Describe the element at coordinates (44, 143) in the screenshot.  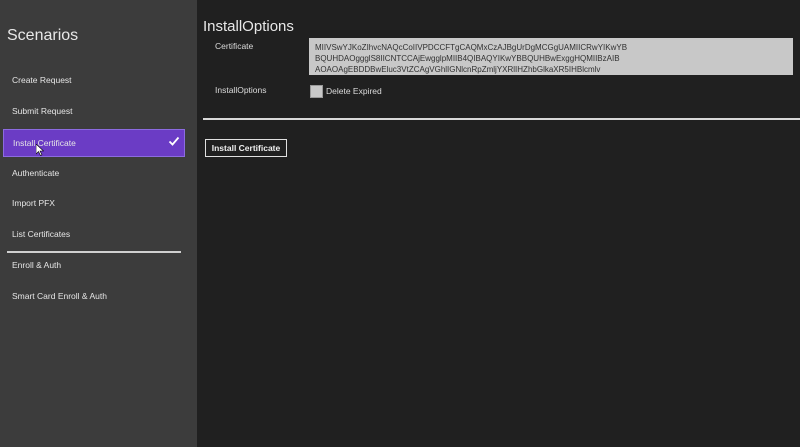
I see `nav-item-label: Install Certificate` at that location.